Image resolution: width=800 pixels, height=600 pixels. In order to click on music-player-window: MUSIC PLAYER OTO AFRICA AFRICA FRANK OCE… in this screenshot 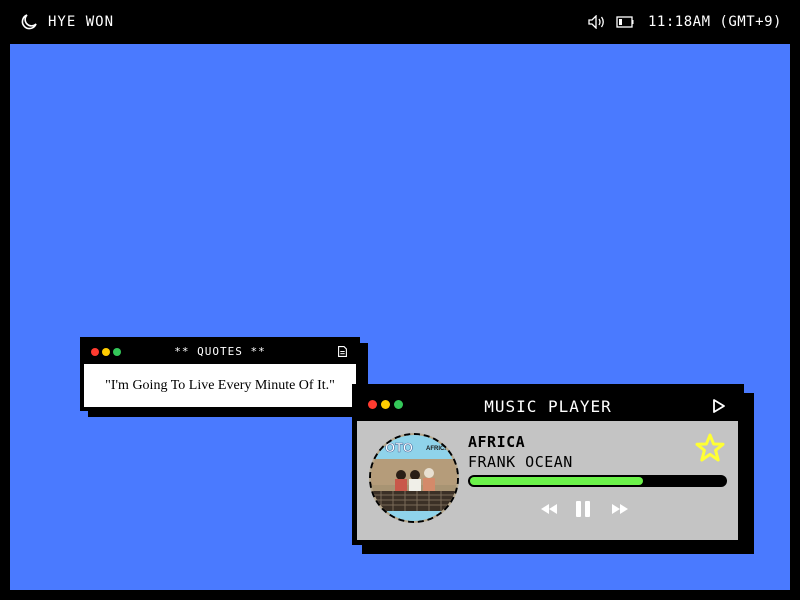, I will do `click(548, 464)`.